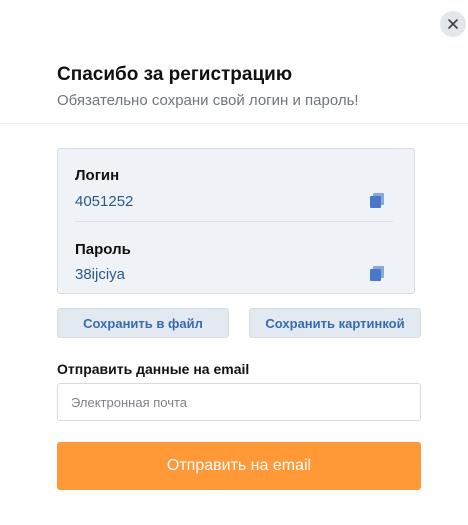 The height and width of the screenshot is (525, 468). I want to click on credentials-divider, so click(234, 221).